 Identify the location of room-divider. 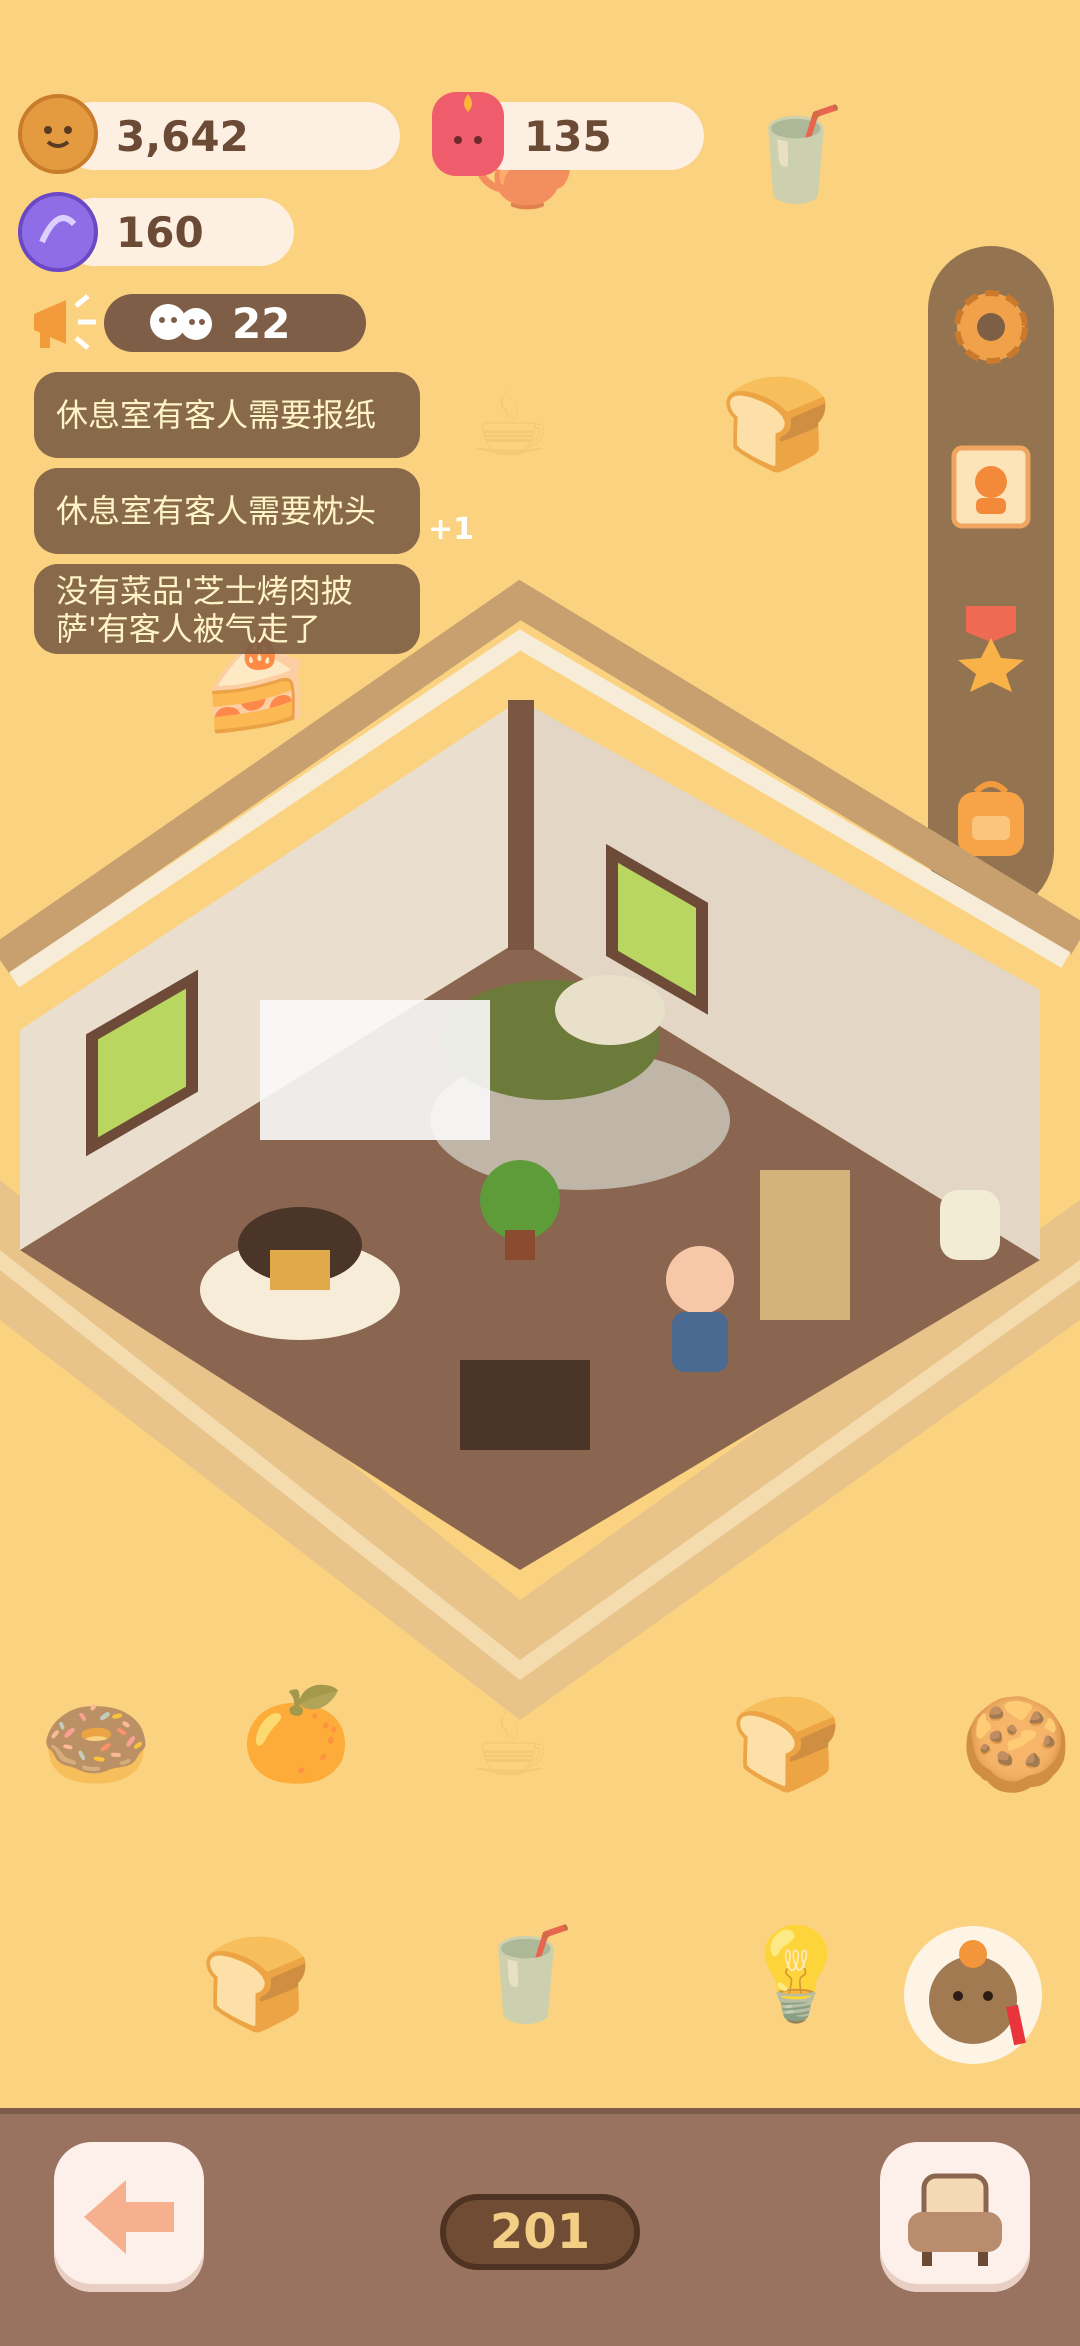
(375, 1070).